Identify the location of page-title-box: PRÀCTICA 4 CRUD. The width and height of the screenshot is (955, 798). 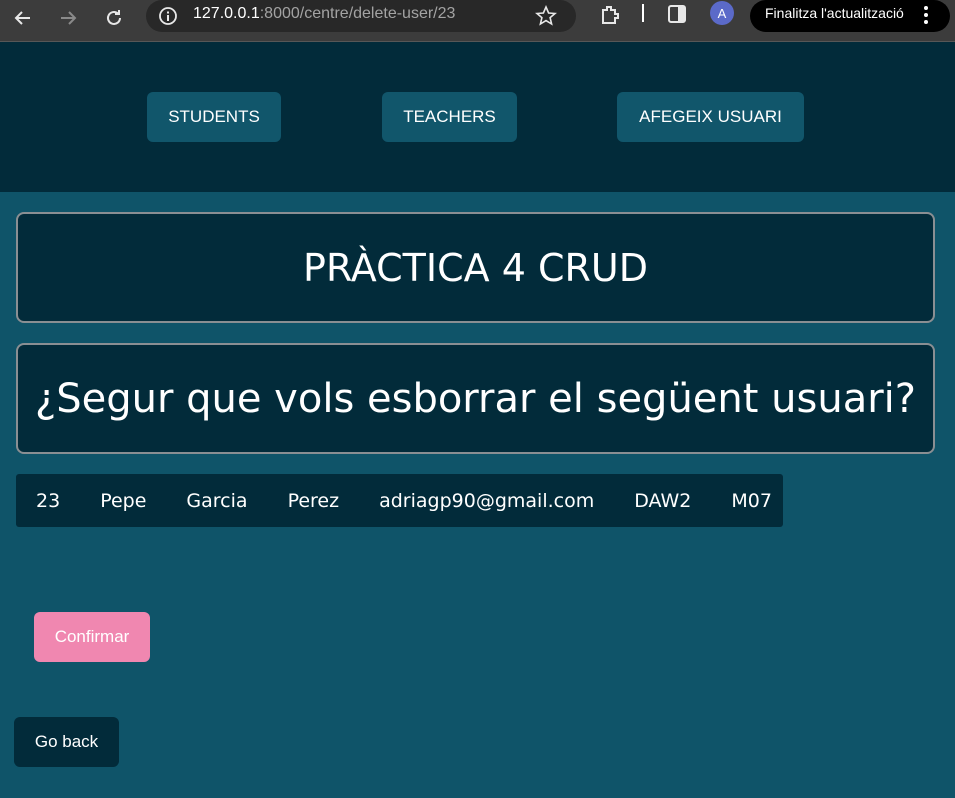
(475, 267).